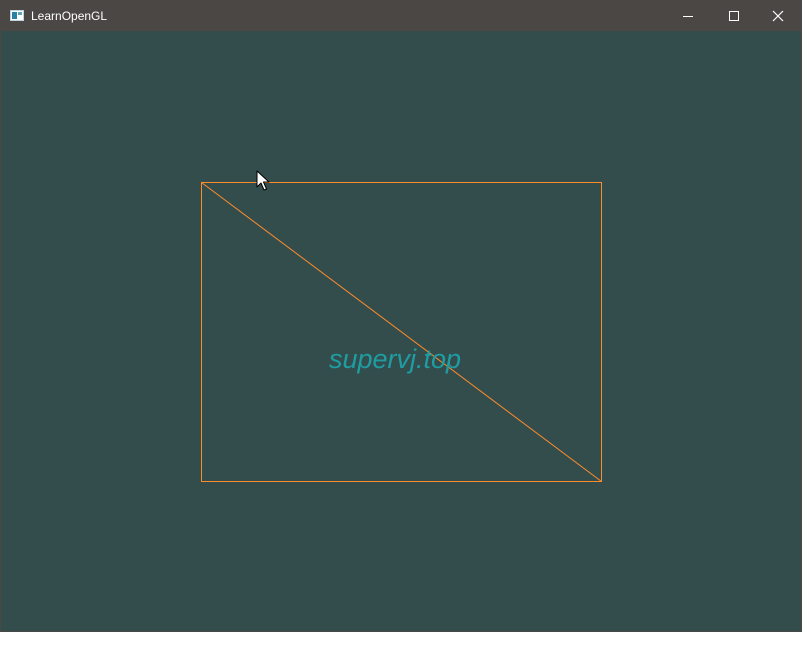  I want to click on maximize-button, so click(734, 16).